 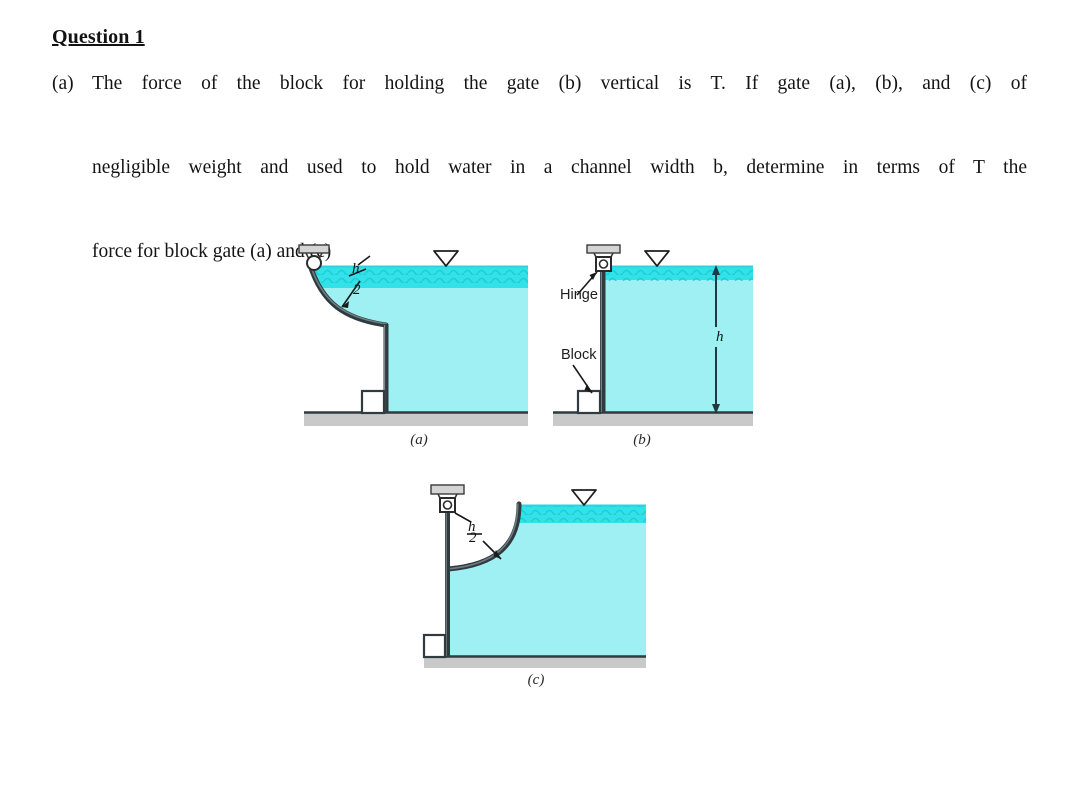 I want to click on dimension-leader-arrowhead-a, so click(x=345, y=304).